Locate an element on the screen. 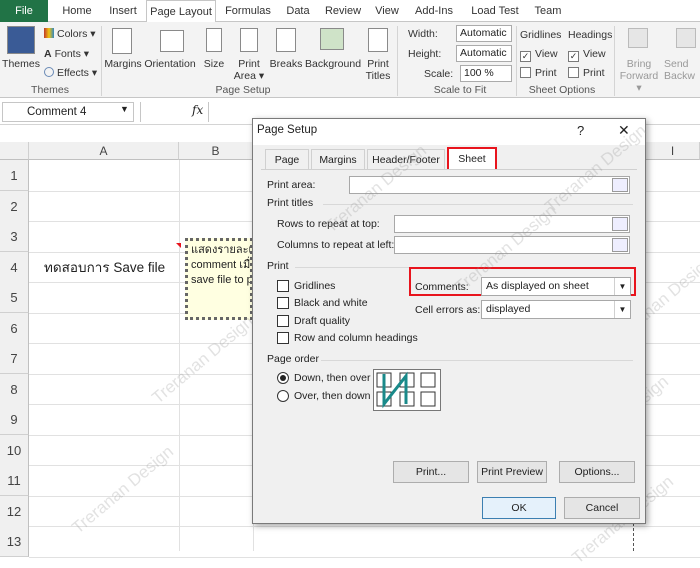 This screenshot has width=700, height=568. colors-button: Colors ▾ is located at coordinates (70, 34).